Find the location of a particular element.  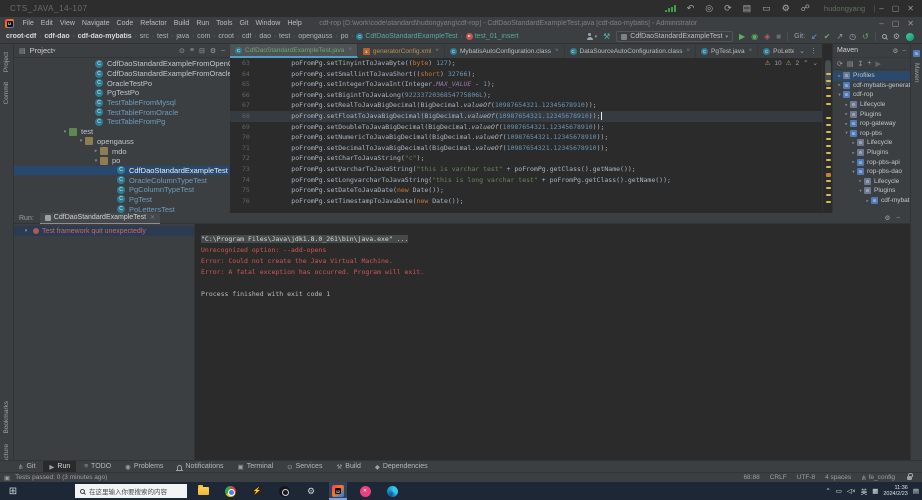

tree-item-pgcolumntypetest: C PgColumnTypeTest is located at coordinates (122, 190).